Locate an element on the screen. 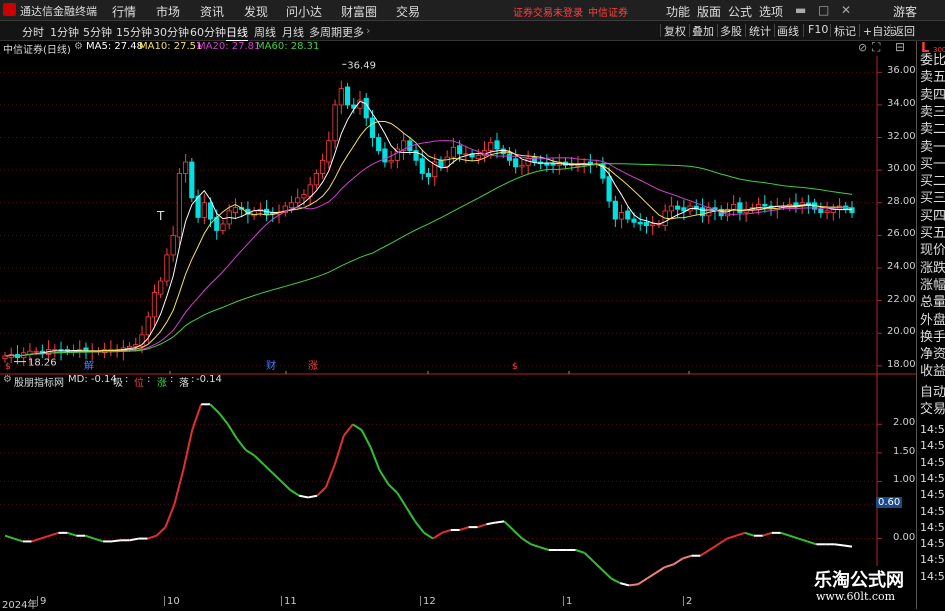 This screenshot has width=945, height=611. menu-hangqing: 行情 is located at coordinates (124, 11).